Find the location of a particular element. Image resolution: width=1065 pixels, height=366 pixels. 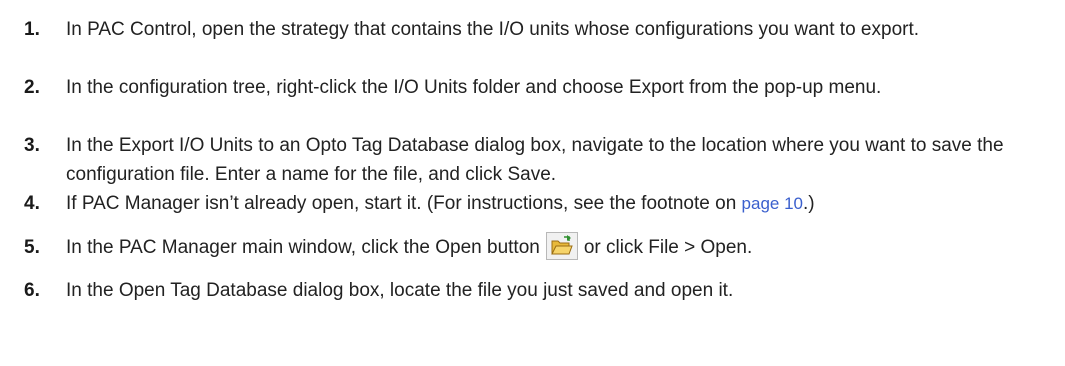

step-number: 5. is located at coordinates (32, 247).